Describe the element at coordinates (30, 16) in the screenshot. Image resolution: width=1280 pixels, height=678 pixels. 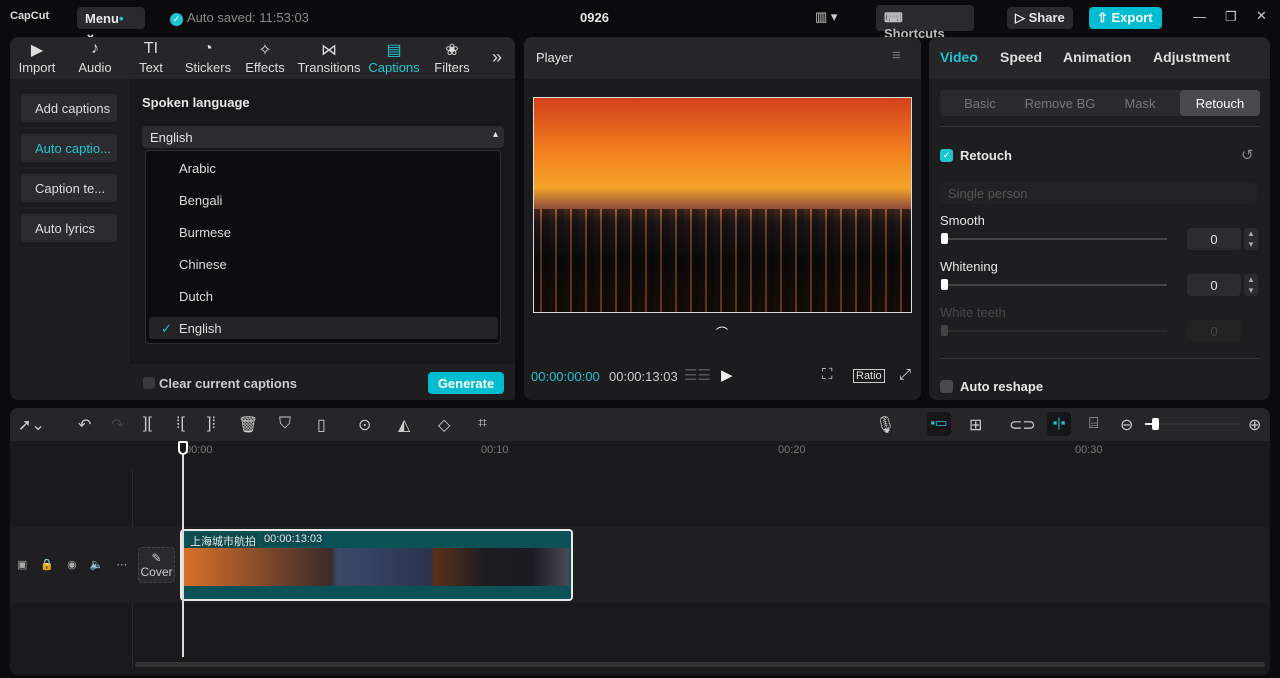
I see `capcut-logo: CapCut` at that location.